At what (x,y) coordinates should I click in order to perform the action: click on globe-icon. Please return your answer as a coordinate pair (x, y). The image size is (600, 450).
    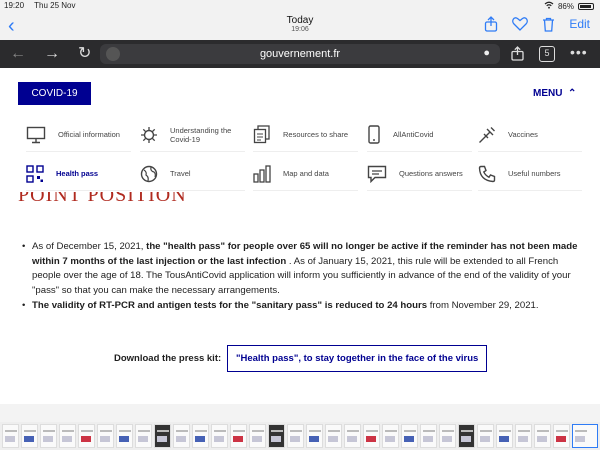
    Looking at the image, I should click on (149, 173).